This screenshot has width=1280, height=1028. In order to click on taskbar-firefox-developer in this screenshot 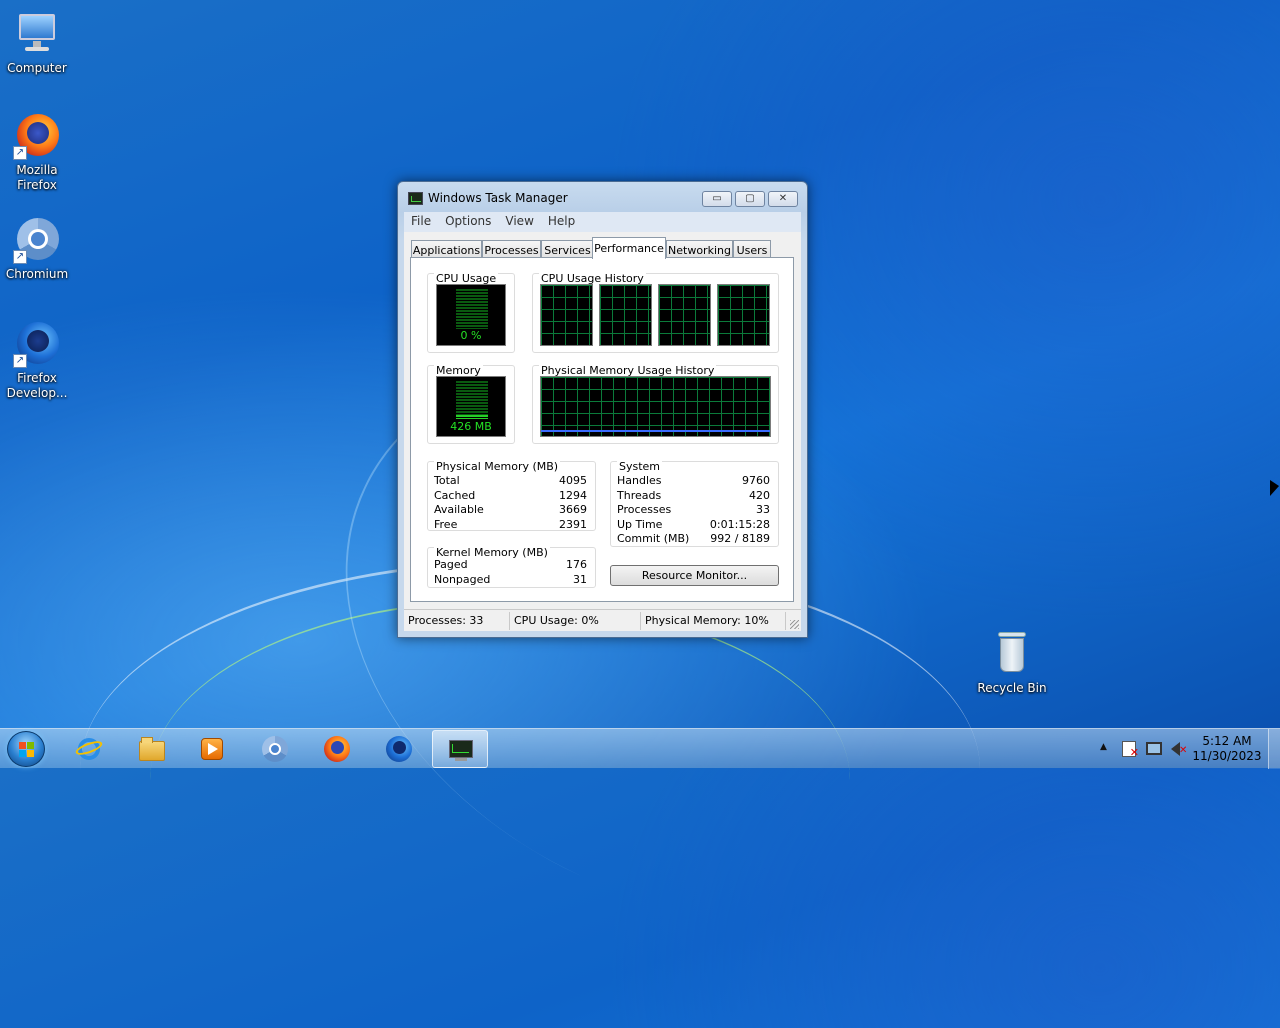, I will do `click(399, 749)`.